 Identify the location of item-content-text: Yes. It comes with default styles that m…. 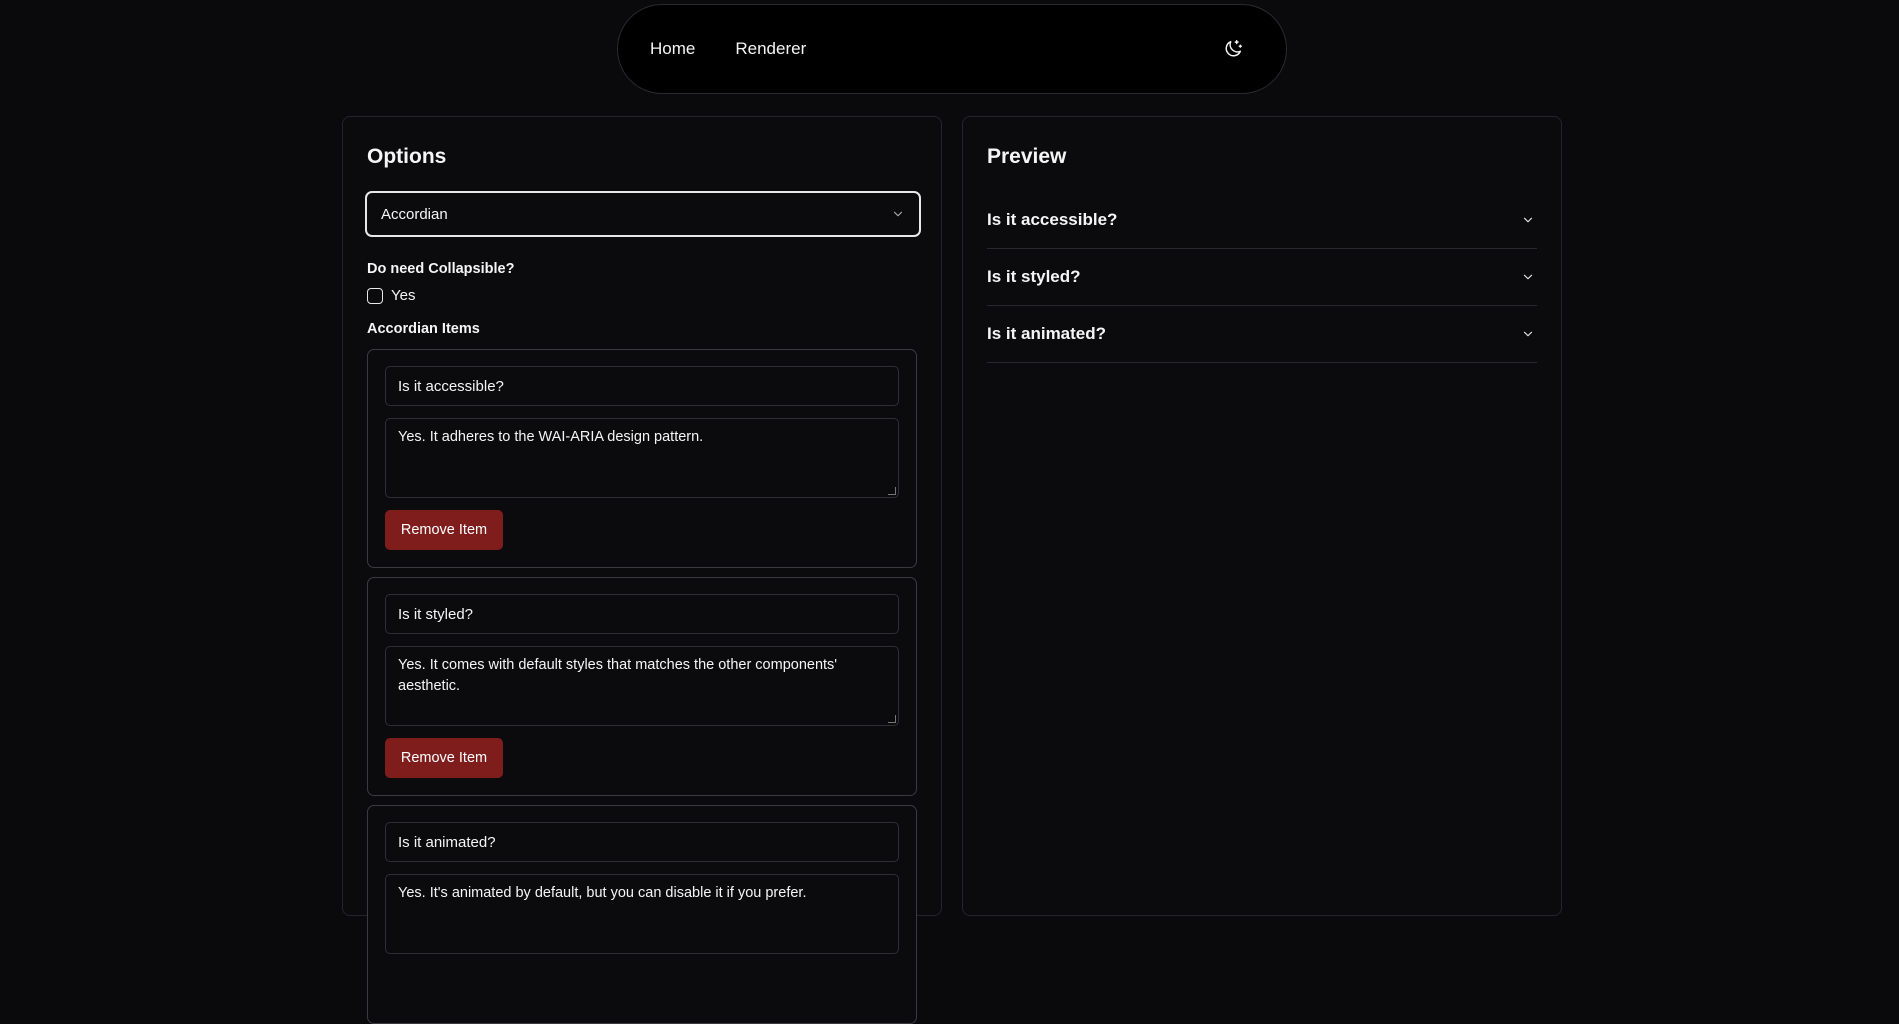
(618, 675).